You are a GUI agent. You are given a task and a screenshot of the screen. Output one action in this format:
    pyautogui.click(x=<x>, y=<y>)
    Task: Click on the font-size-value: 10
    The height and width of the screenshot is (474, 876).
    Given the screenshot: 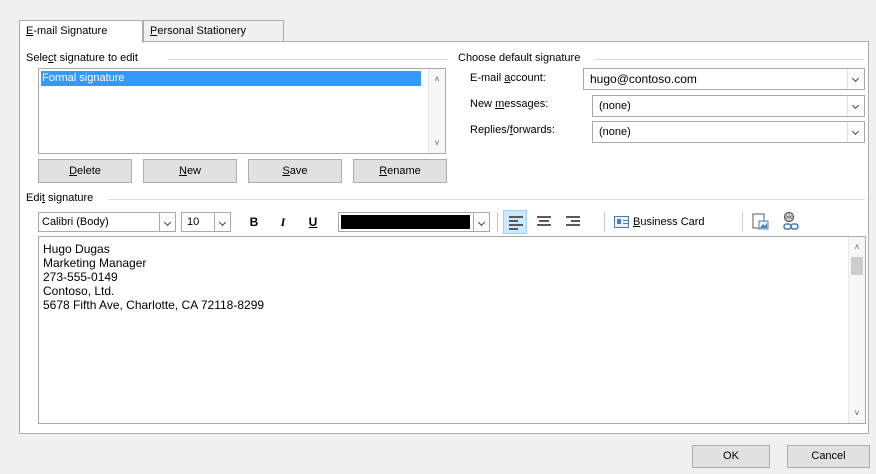 What is the action you would take?
    pyautogui.click(x=193, y=222)
    